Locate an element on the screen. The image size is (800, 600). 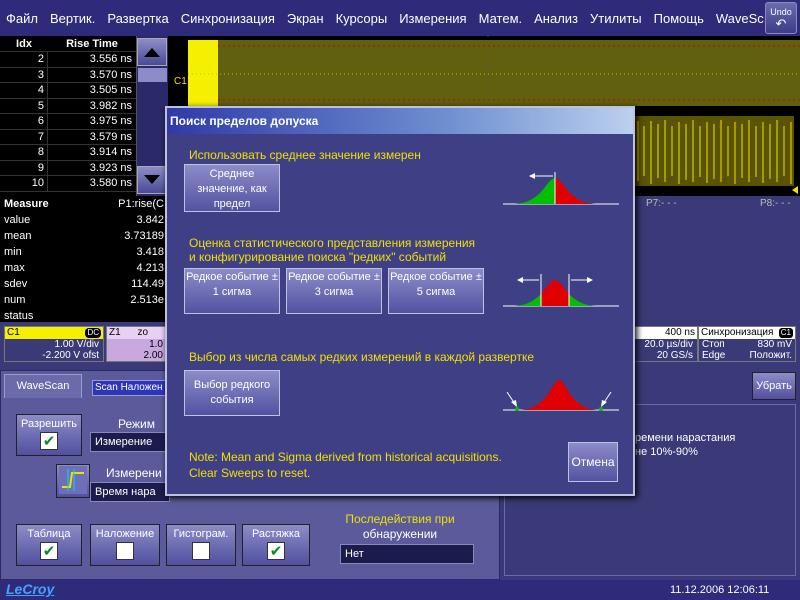
p7-label: P7:- - - is located at coordinates (661, 203).